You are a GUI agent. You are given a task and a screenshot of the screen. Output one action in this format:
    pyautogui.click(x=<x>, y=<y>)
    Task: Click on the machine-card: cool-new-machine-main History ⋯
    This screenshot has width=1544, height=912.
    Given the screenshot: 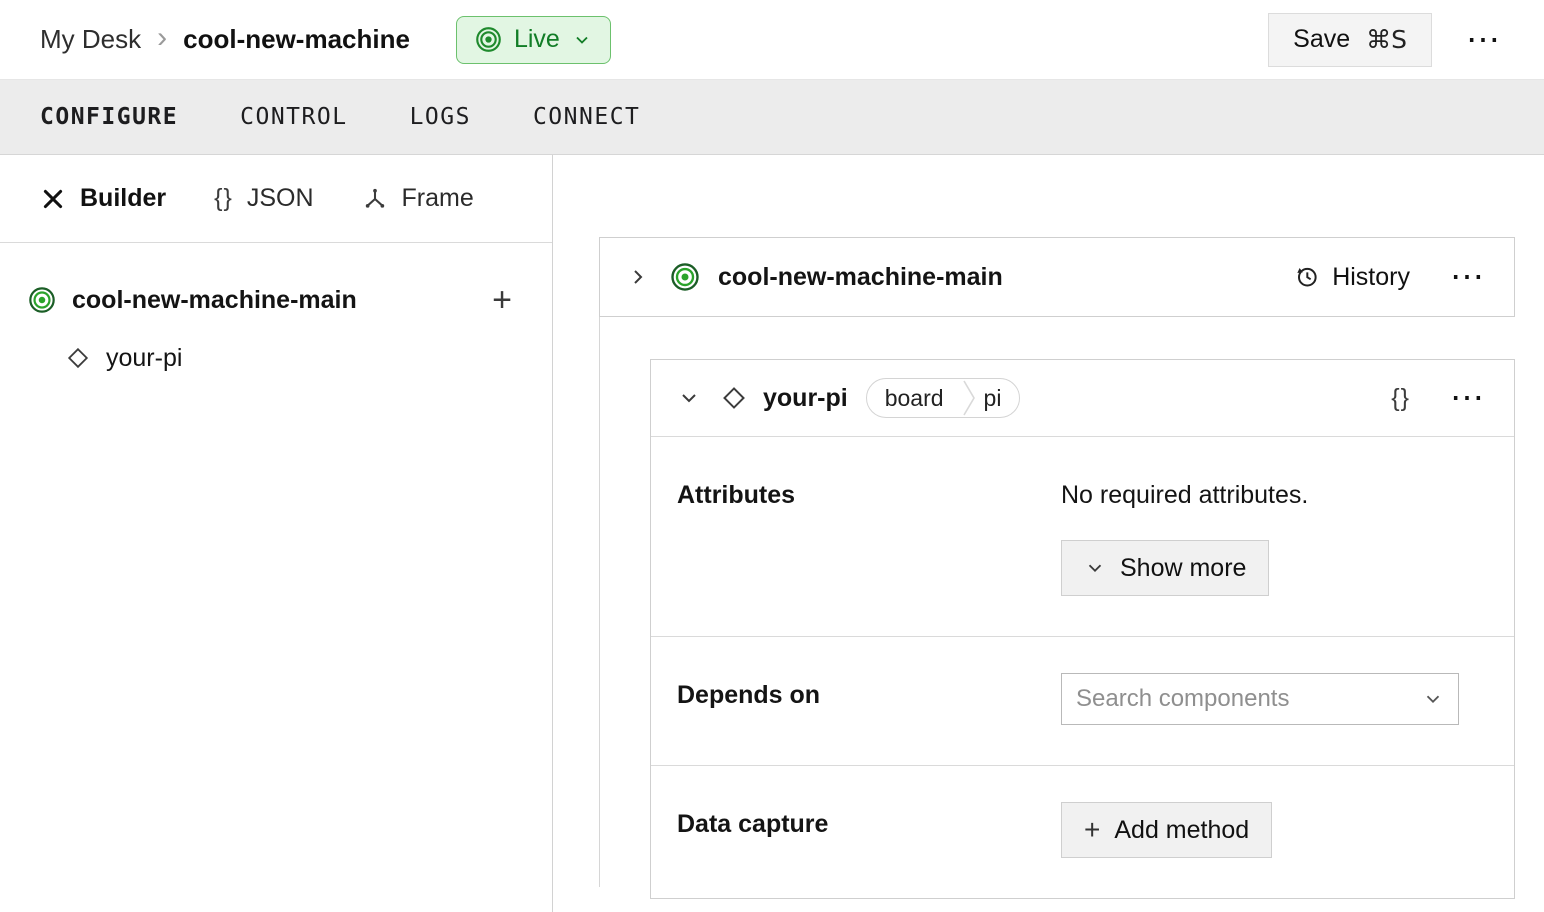 What is the action you would take?
    pyautogui.click(x=1057, y=277)
    